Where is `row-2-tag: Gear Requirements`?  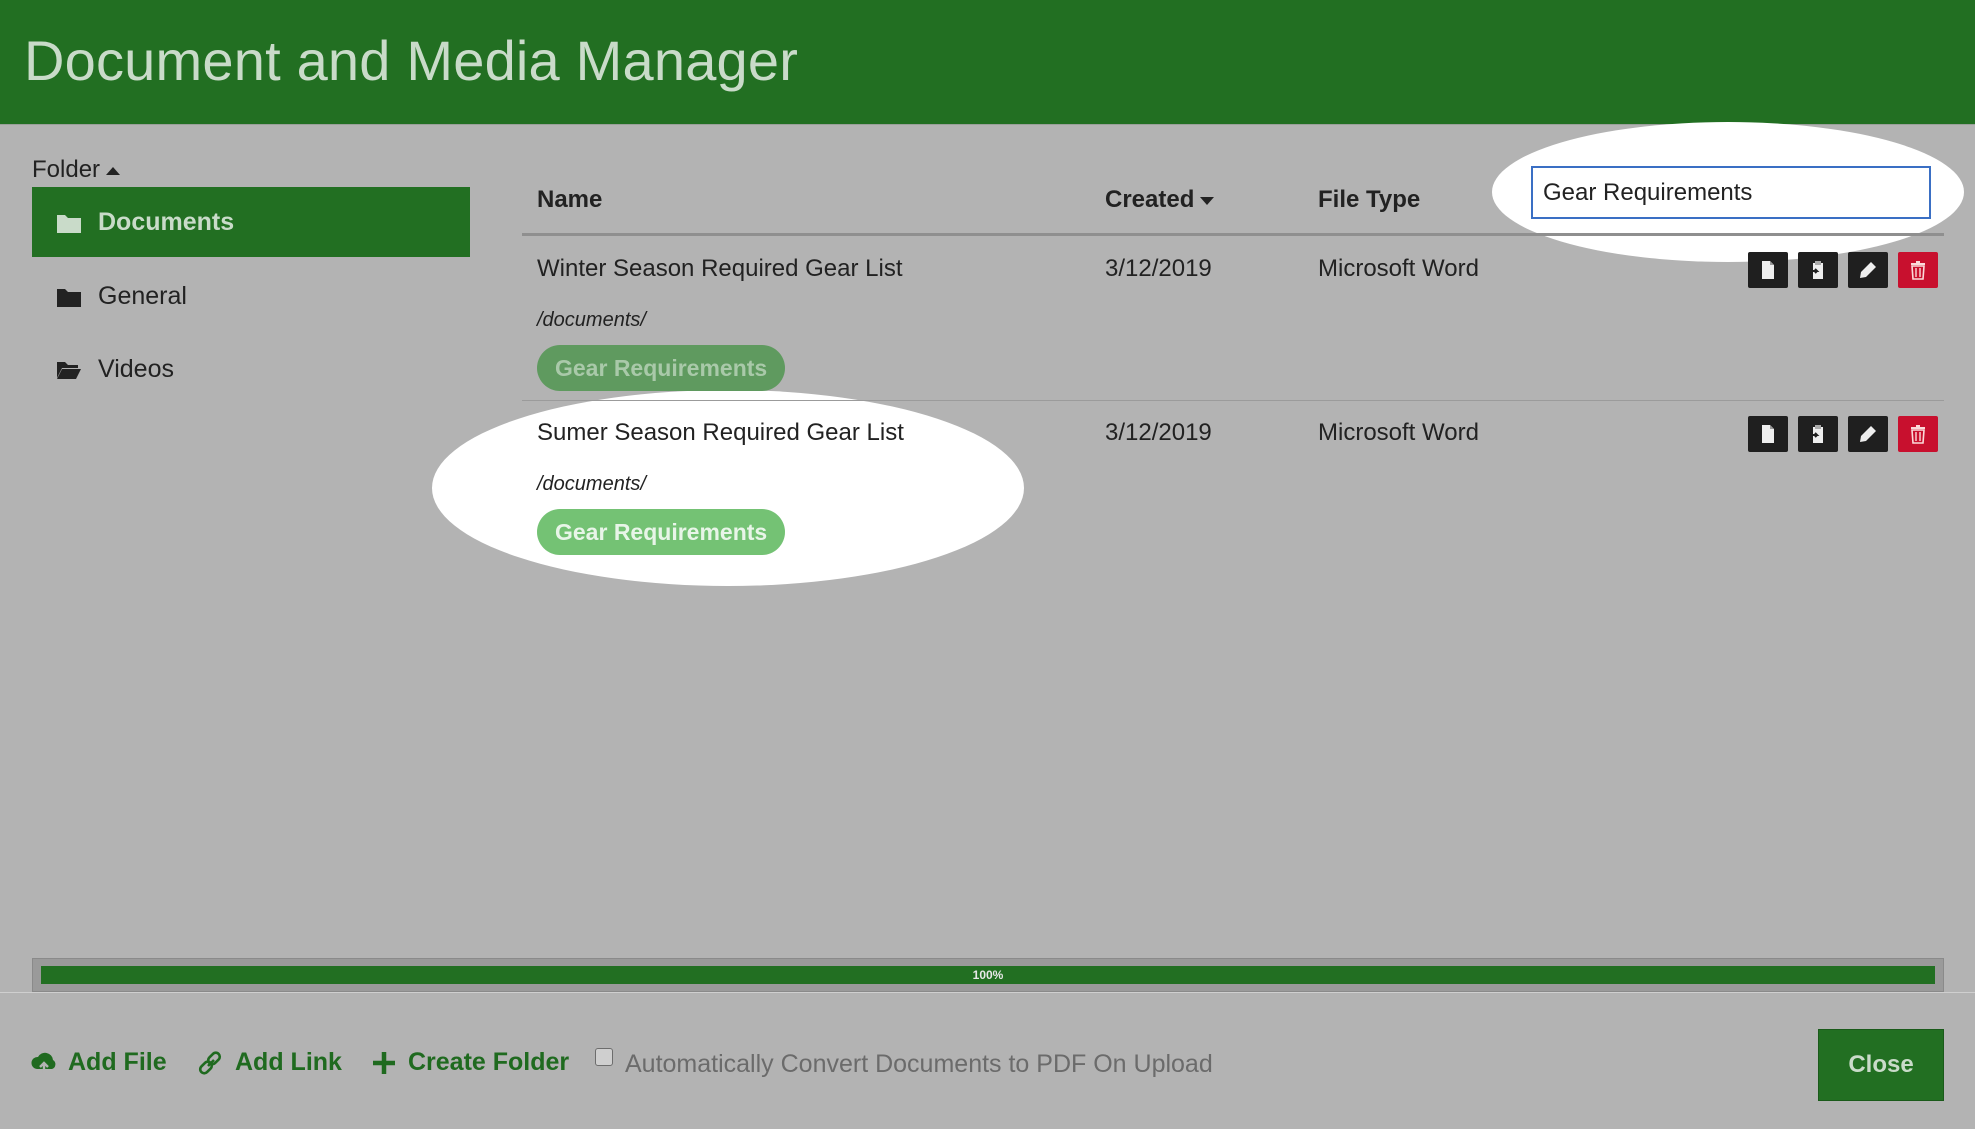
row-2-tag: Gear Requirements is located at coordinates (661, 532).